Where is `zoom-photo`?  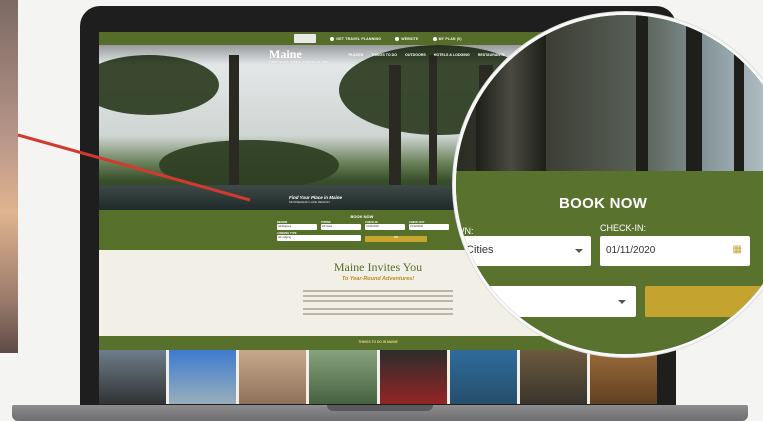 zoom-photo is located at coordinates (609, 93).